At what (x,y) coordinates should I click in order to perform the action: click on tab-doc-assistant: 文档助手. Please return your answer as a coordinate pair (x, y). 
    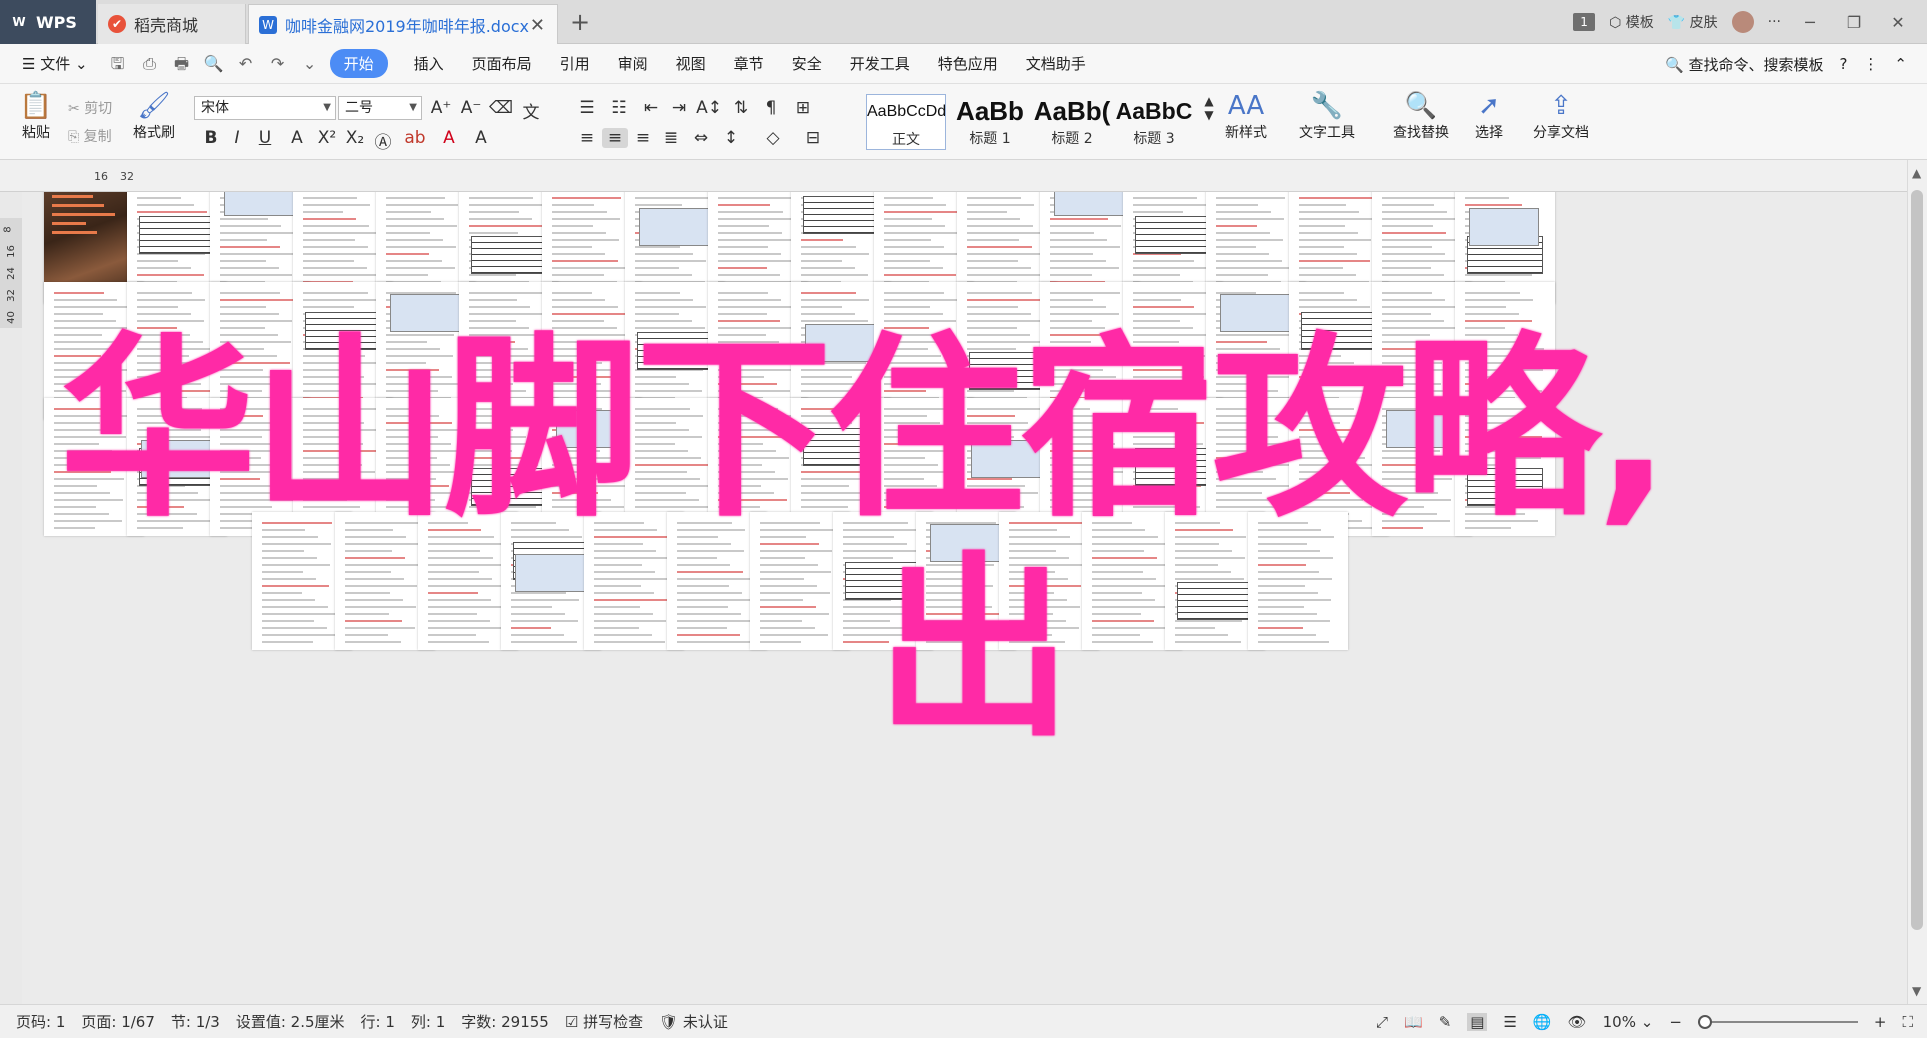
    Looking at the image, I should click on (1056, 63).